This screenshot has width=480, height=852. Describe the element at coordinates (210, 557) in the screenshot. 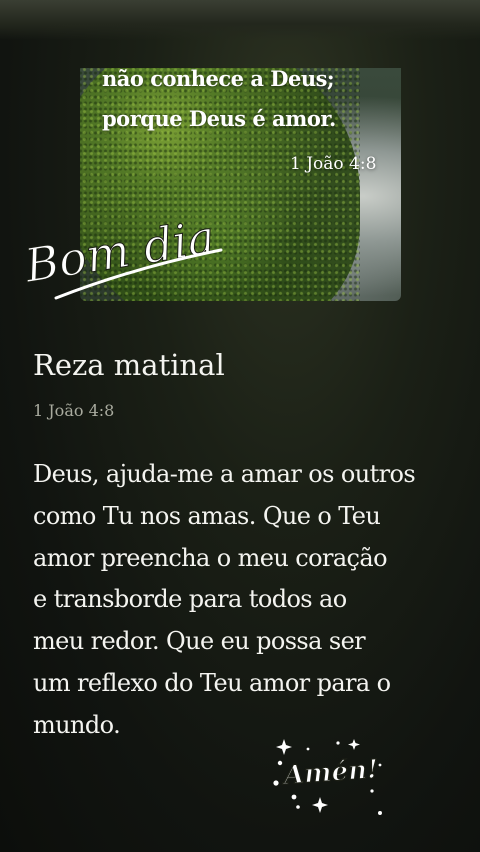

I see `prayer-line: amor preencha o meu coração` at that location.